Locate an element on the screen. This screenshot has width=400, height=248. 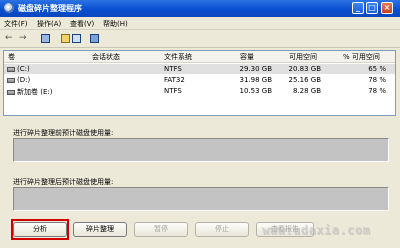
window-title: 磁盘碎片整理程序 is located at coordinates (50, 8).